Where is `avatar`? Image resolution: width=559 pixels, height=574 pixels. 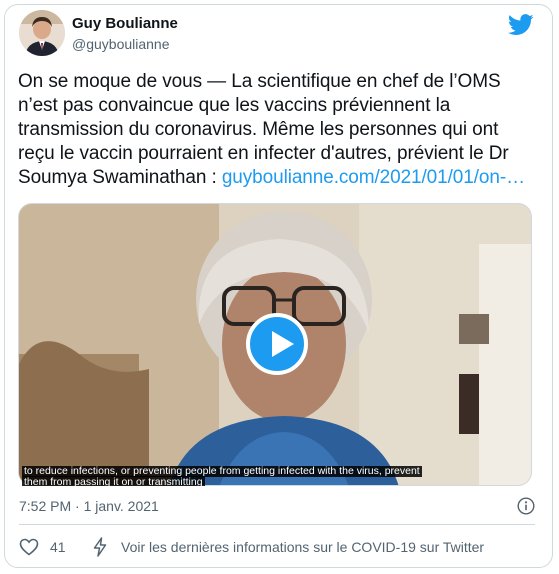
avatar is located at coordinates (42, 33).